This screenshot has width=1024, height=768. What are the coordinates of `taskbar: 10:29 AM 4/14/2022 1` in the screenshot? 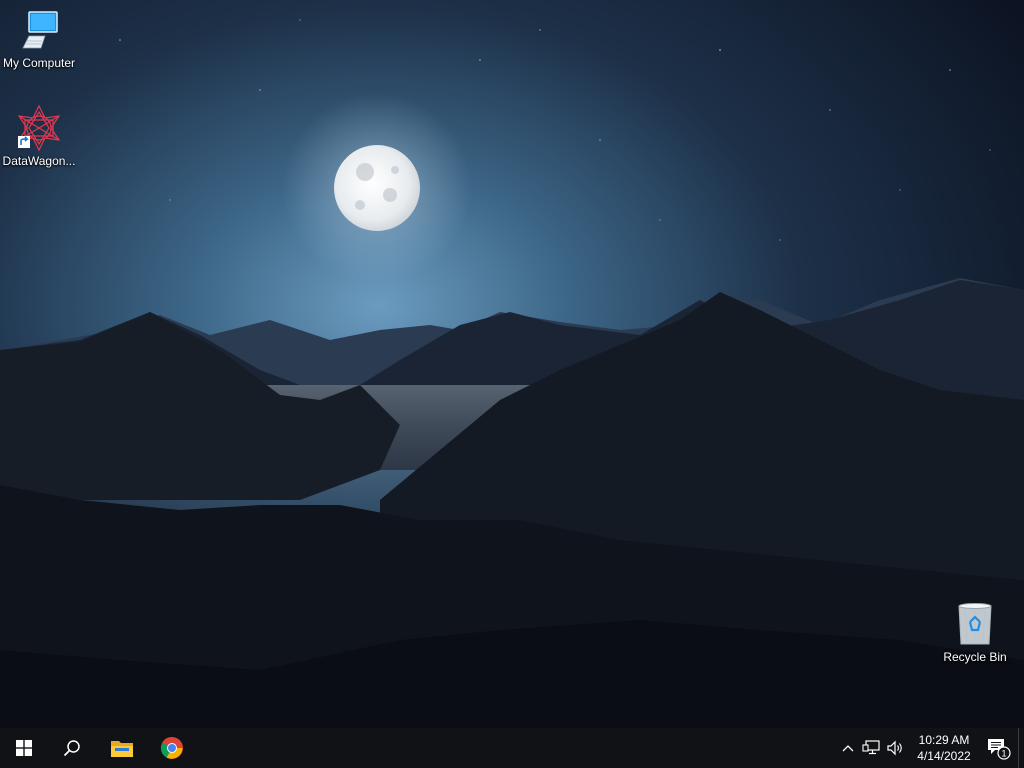 It's located at (512, 748).